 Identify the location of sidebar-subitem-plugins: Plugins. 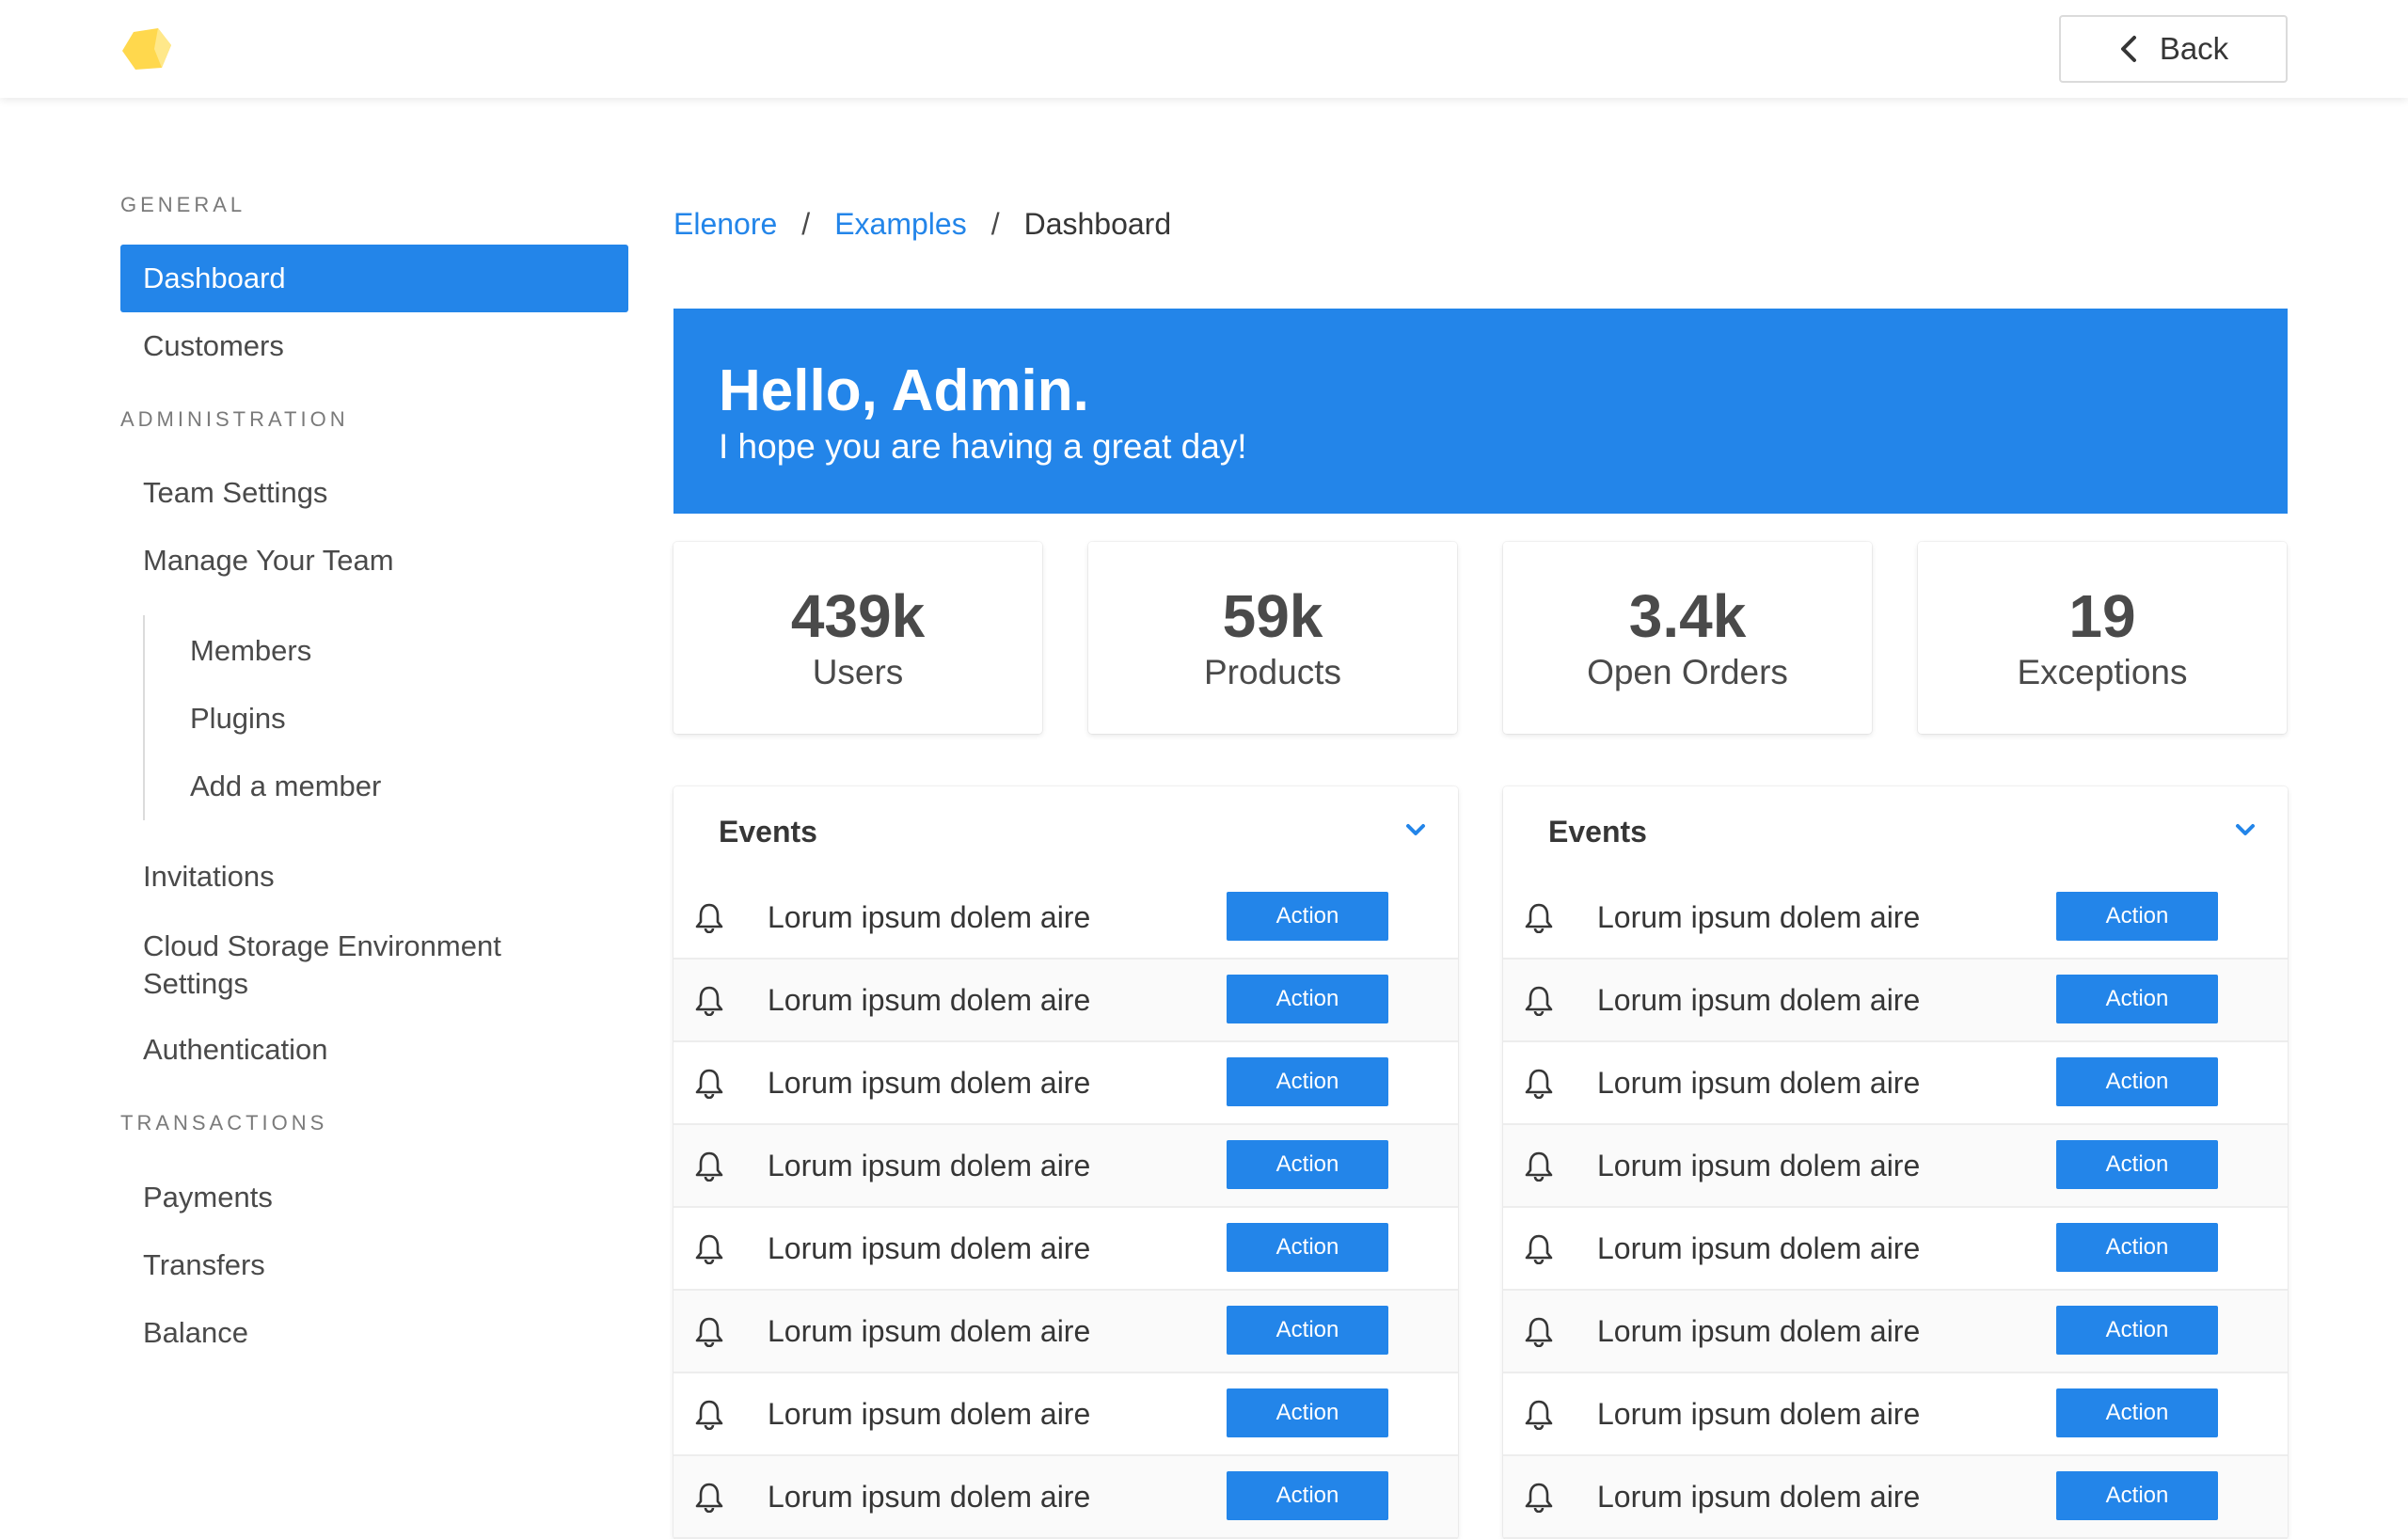
(238, 719).